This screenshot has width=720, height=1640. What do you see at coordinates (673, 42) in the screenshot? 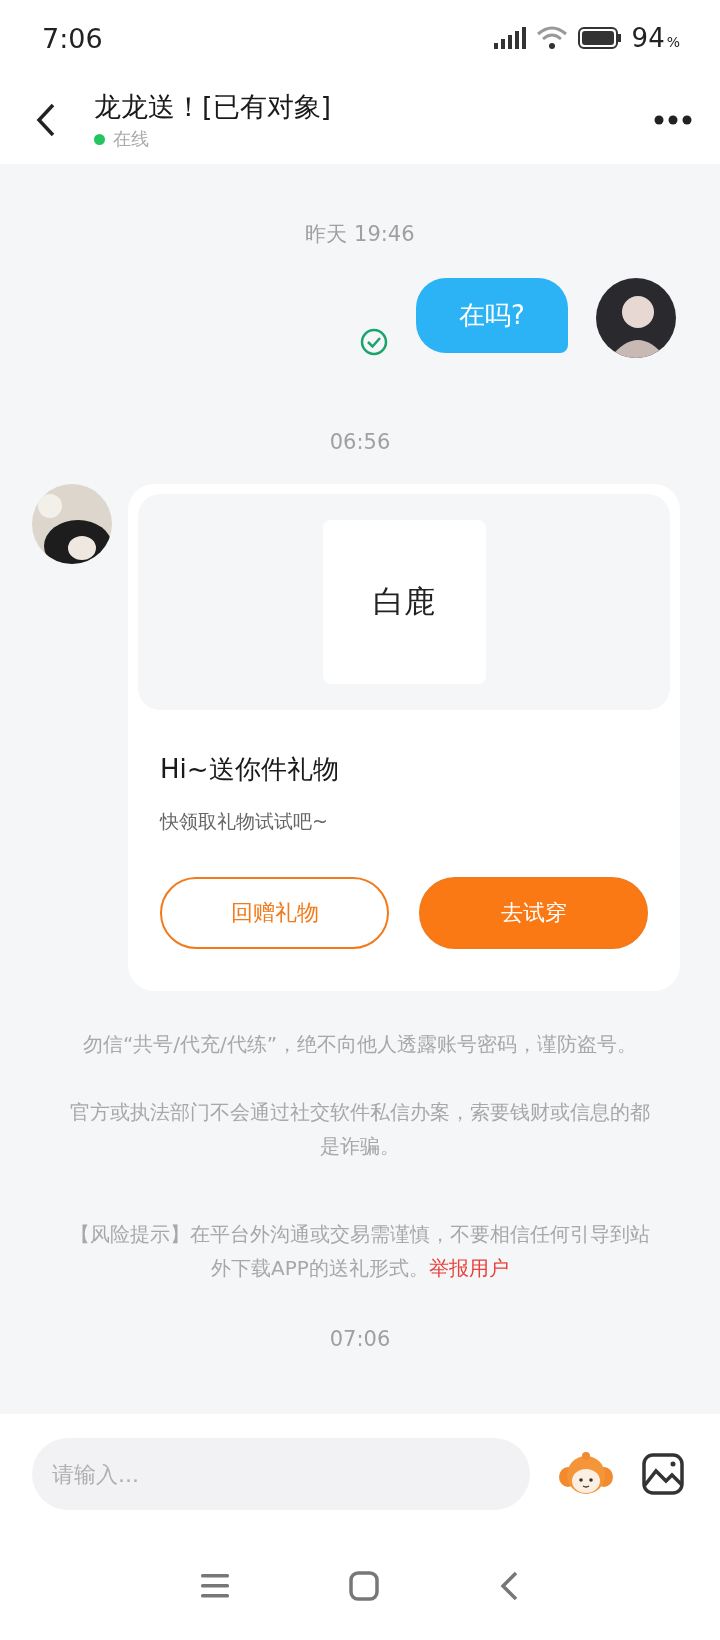
I see `battery-unit: %` at bounding box center [673, 42].